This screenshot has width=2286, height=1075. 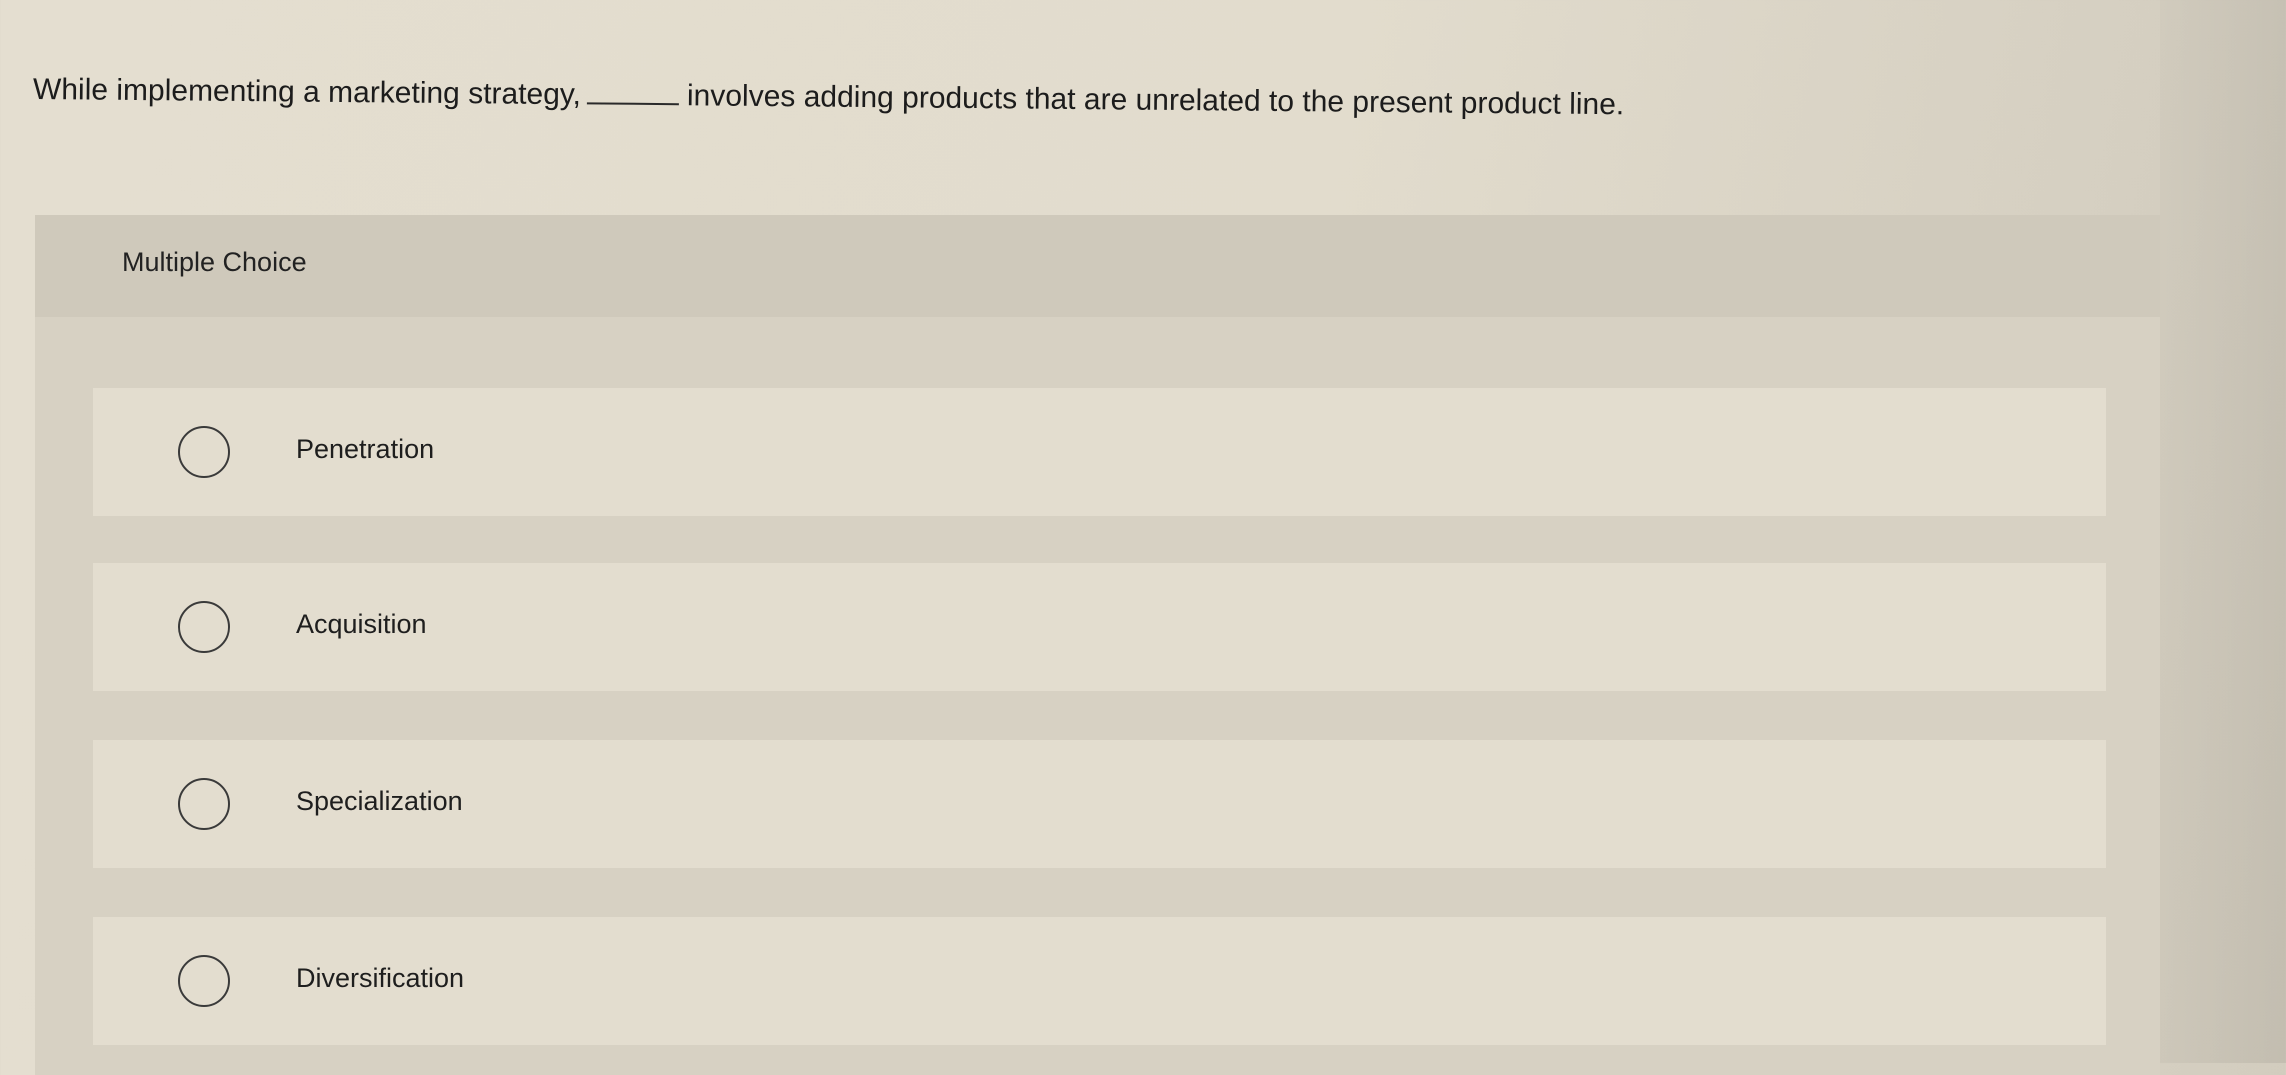 What do you see at coordinates (1099, 981) in the screenshot?
I see `option-diversification: Diversification` at bounding box center [1099, 981].